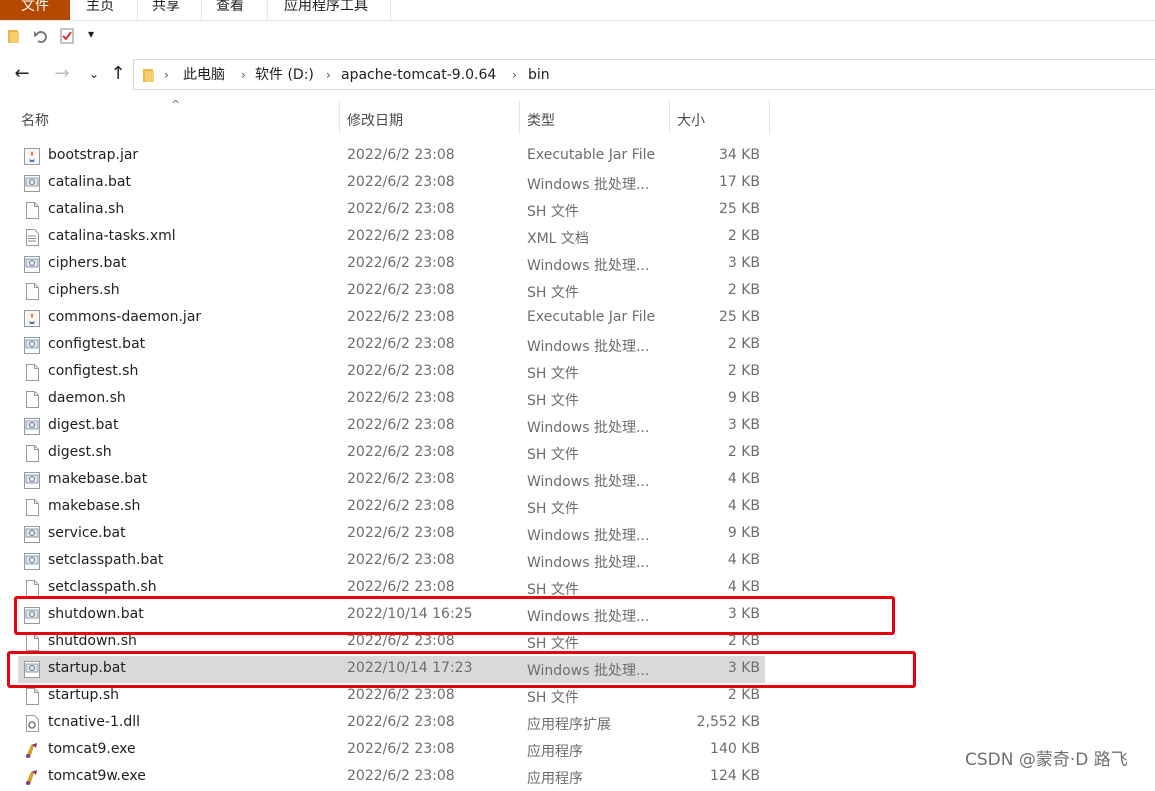 The image size is (1155, 791). I want to click on file-row-makebase-sh: makebase.sh 2022/6/2 23:08 SH 文件 4 KB, so click(391, 507).